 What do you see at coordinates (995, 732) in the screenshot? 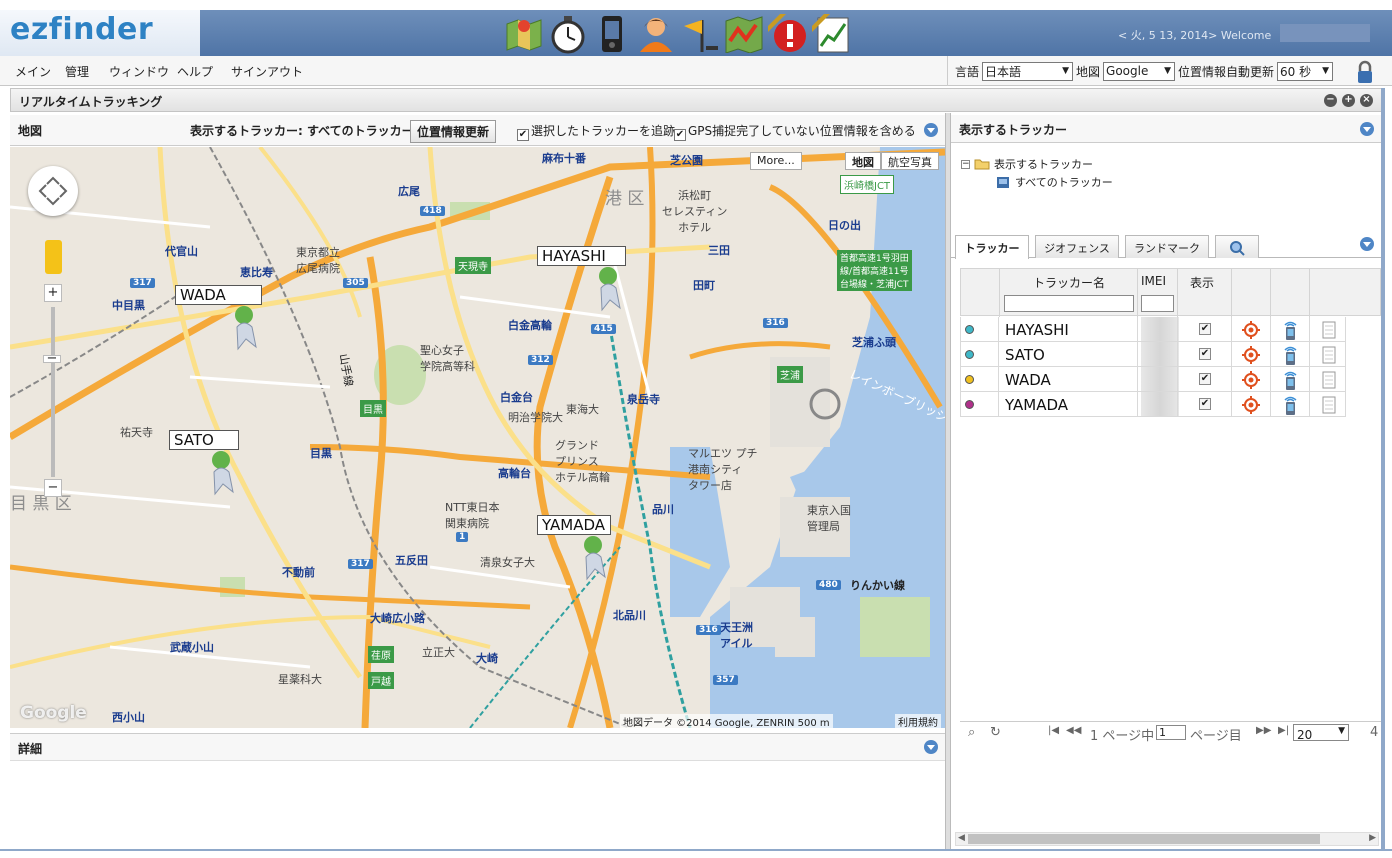
I see `pager-refresh-icon: ↻` at bounding box center [995, 732].